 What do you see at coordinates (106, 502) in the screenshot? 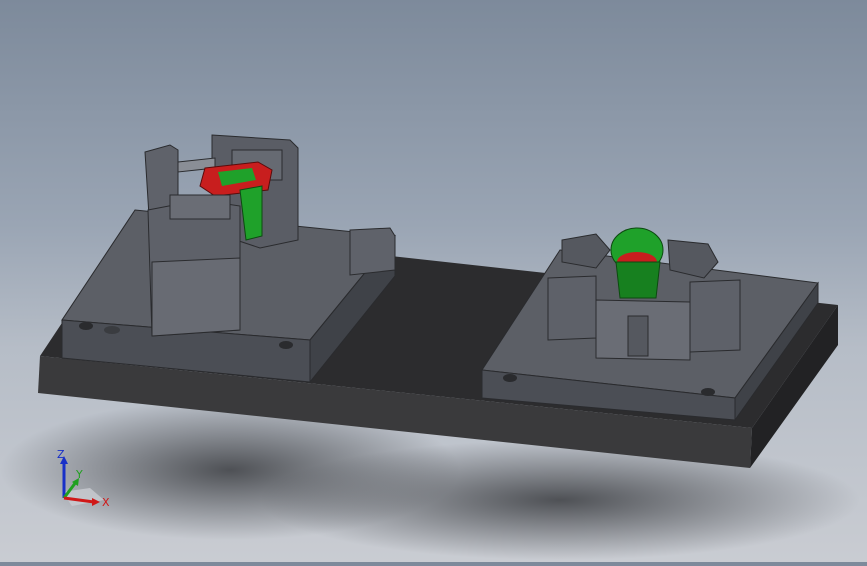
I see `x-axis-label: X` at bounding box center [106, 502].